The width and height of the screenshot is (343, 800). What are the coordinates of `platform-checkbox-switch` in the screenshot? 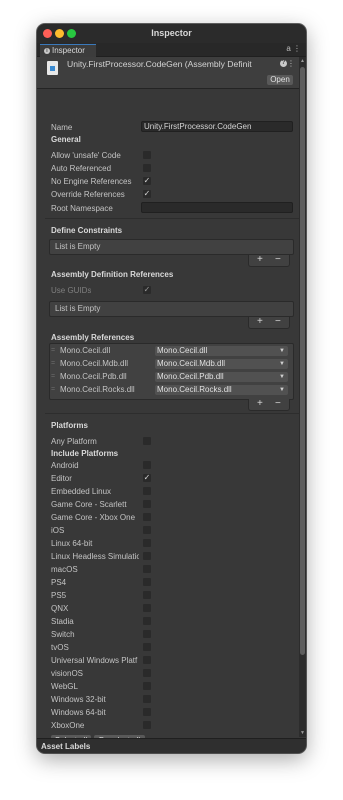 It's located at (147, 634).